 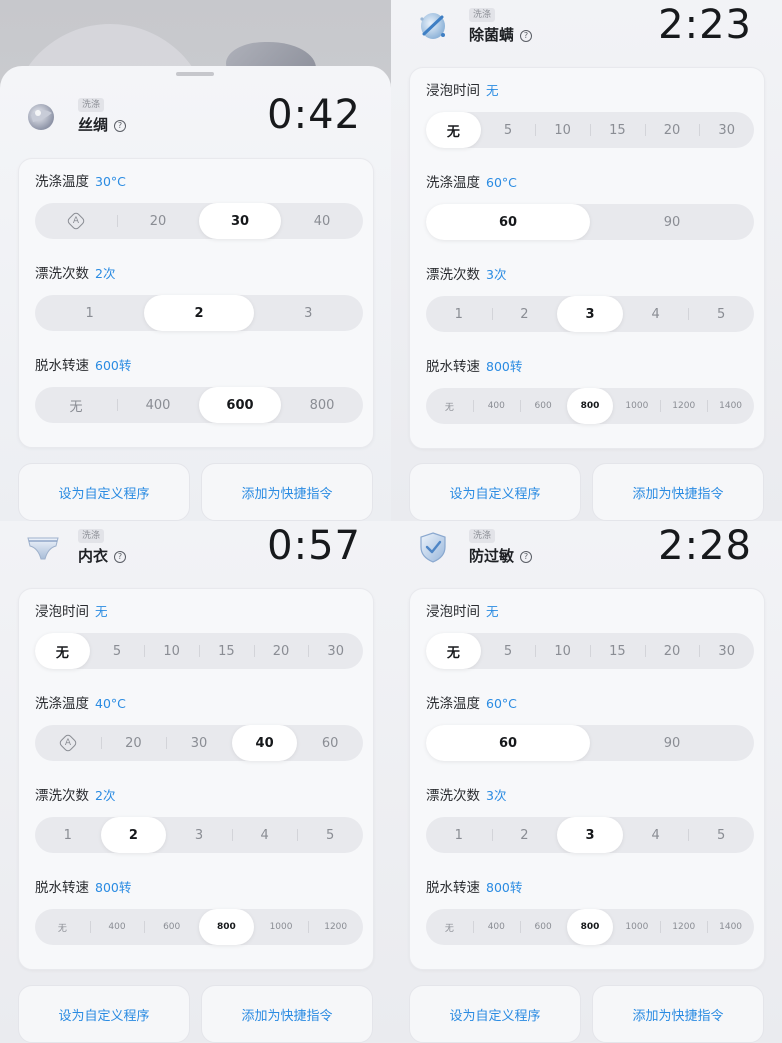 I want to click on silk-icon, so click(x=43, y=117).